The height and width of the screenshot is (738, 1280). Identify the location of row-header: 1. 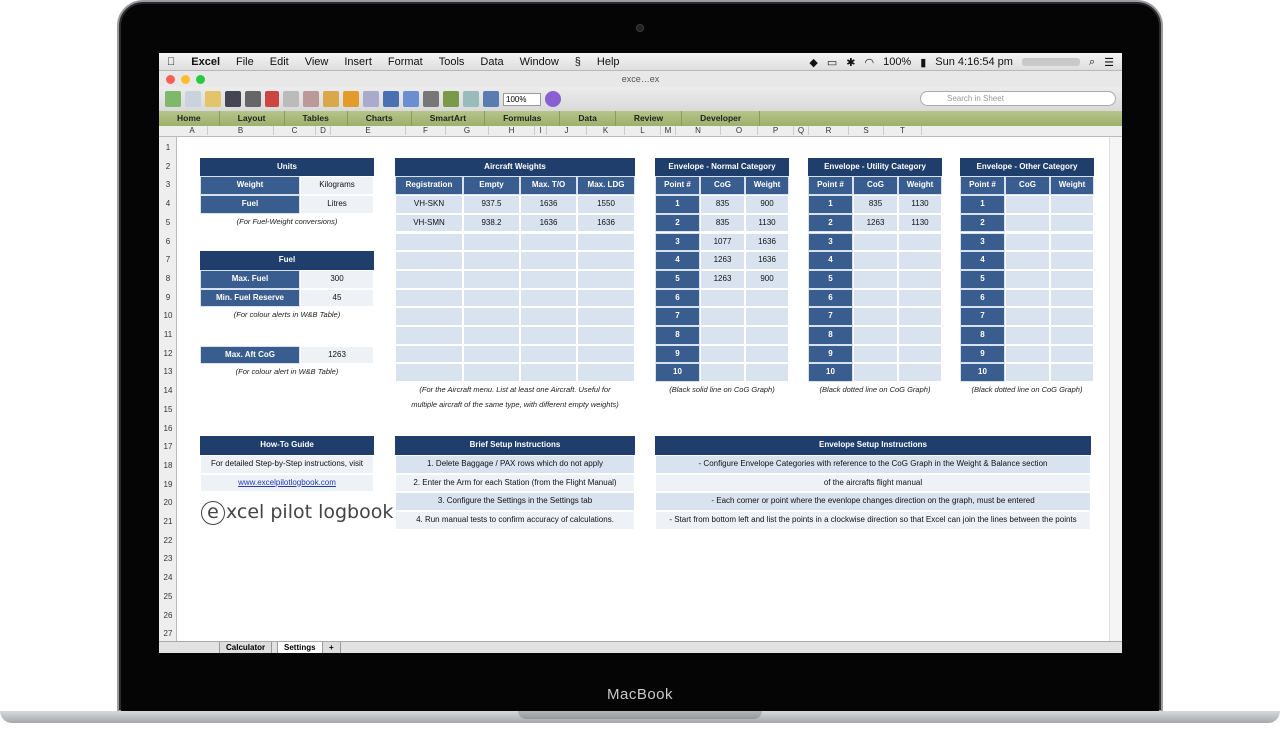
(168, 147).